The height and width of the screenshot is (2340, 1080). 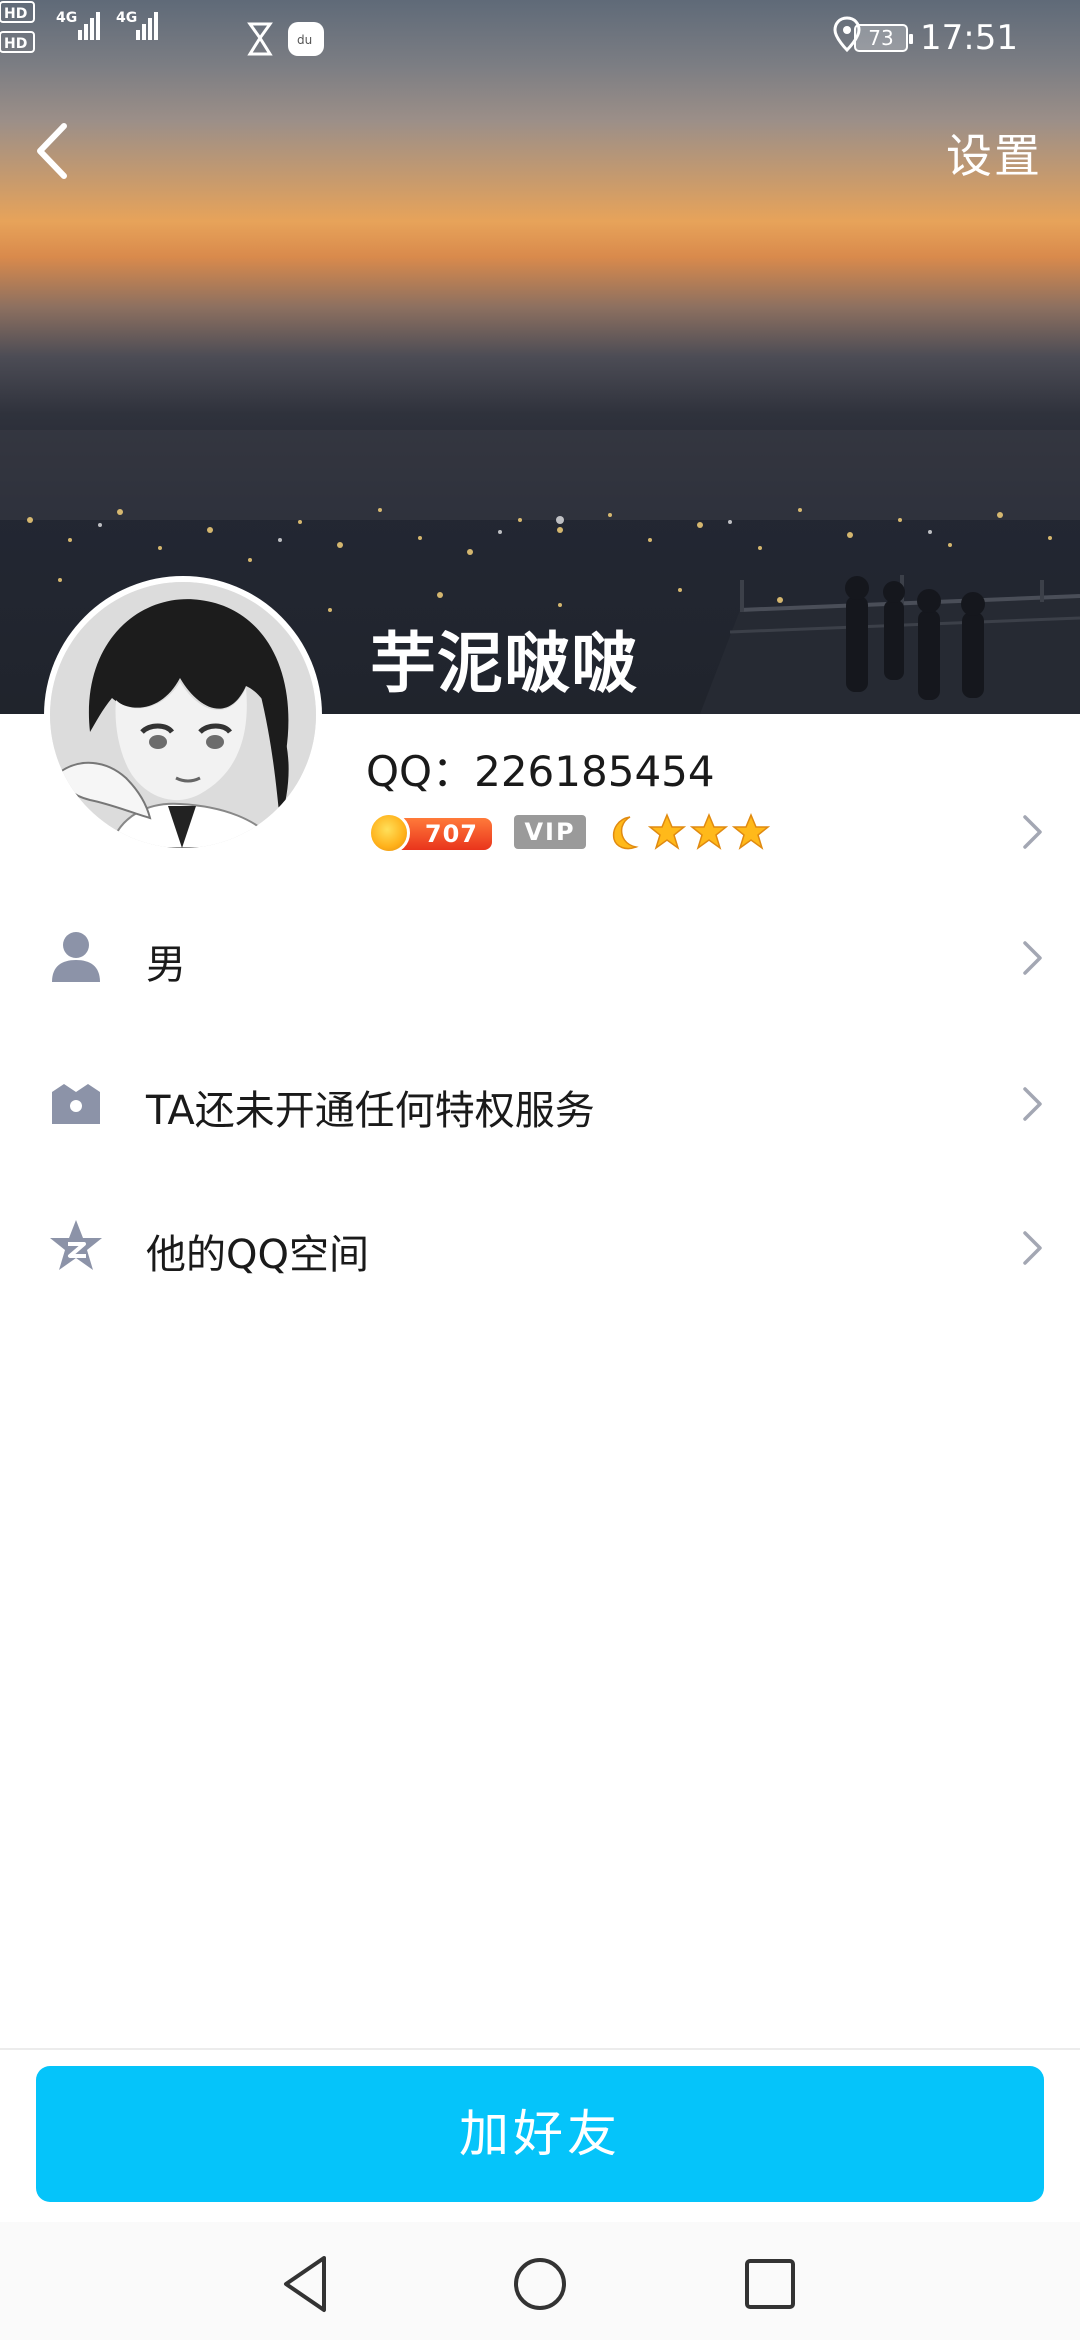 I want to click on privilege-row: TA还未开通任何特权服务, so click(x=540, y=1104).